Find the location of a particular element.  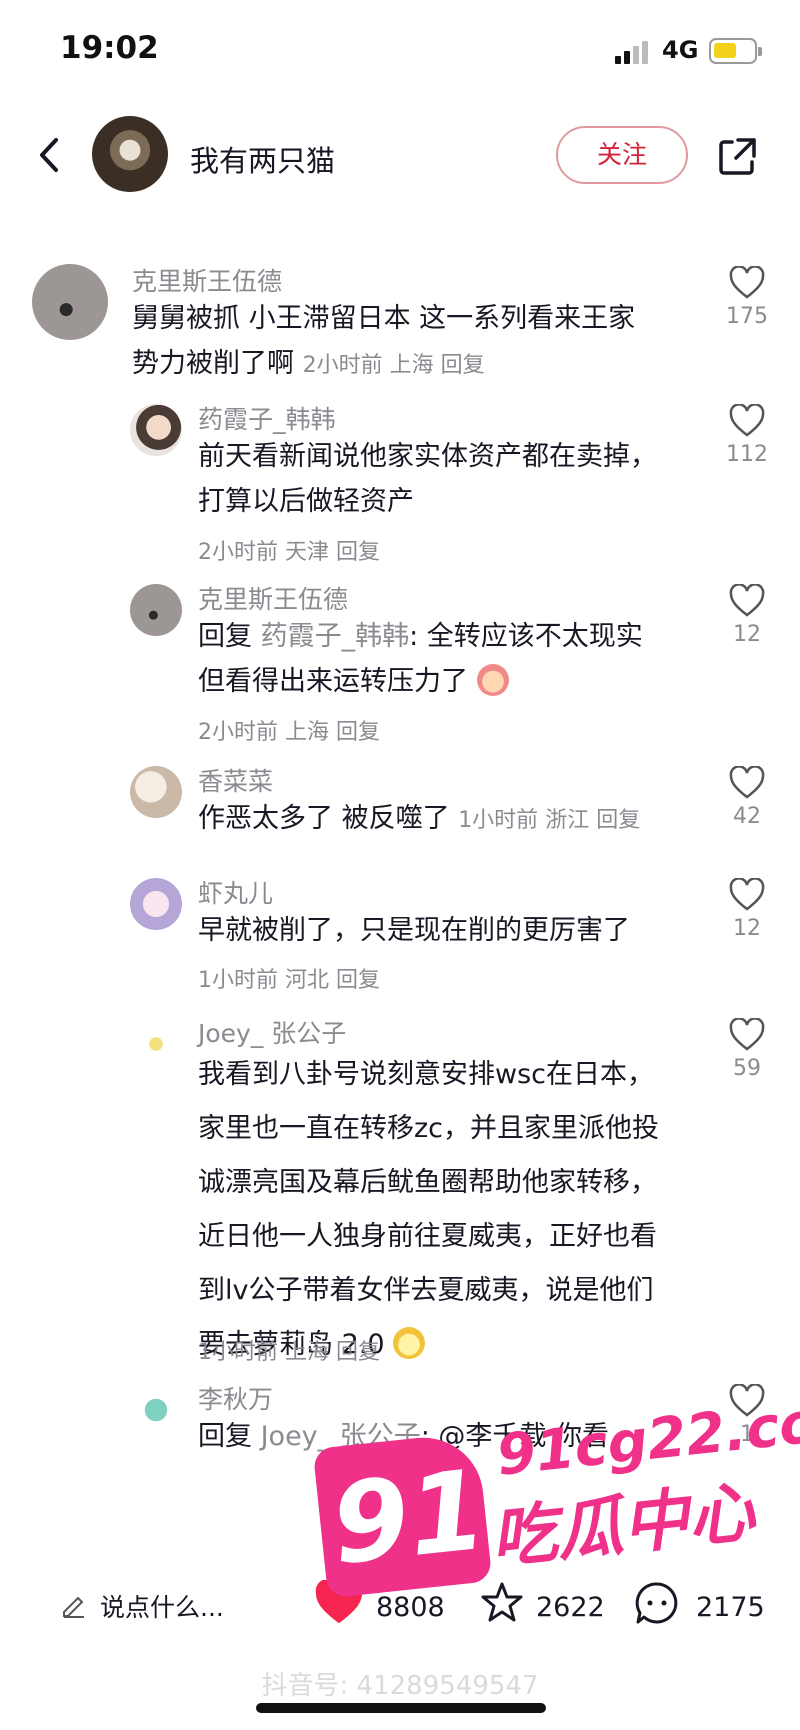

header: 我有两只猫 关注 is located at coordinates (400, 155).